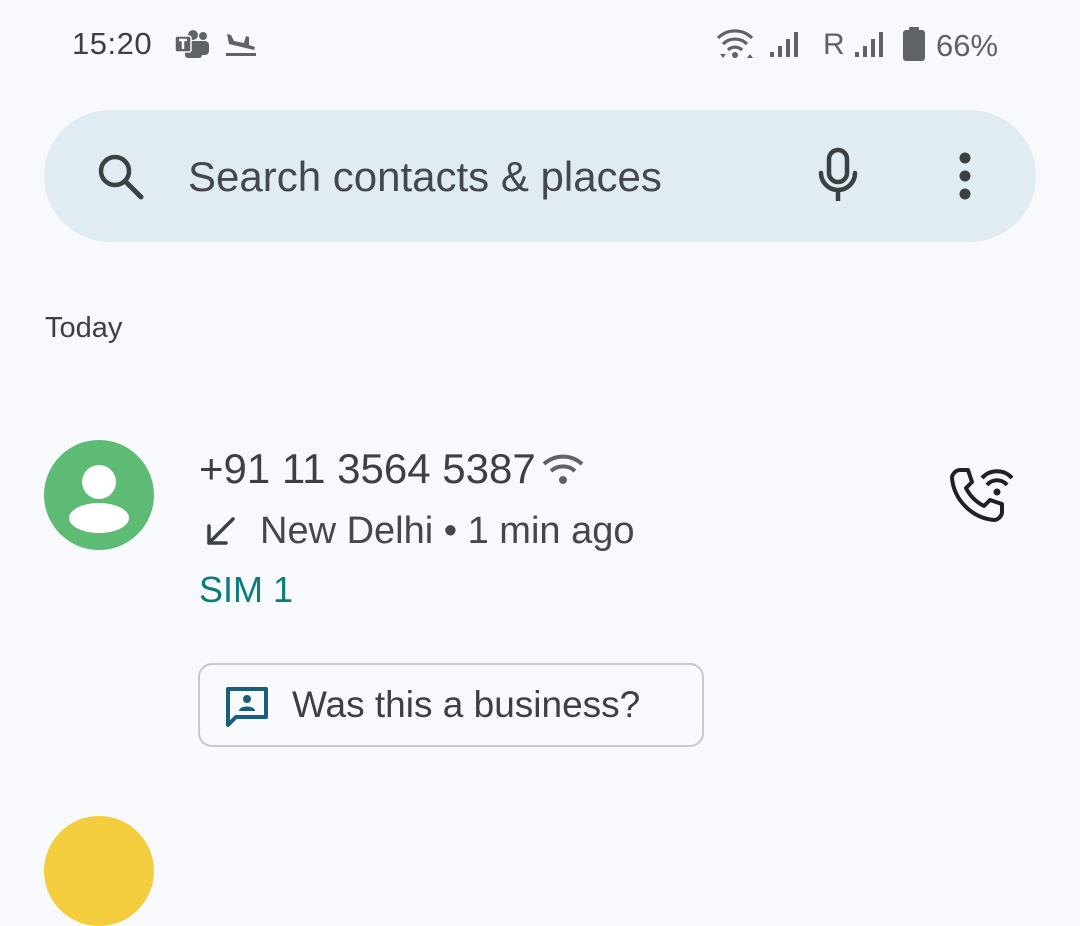 The image size is (1080, 926). I want to click on battery-percent: 66%, so click(967, 45).